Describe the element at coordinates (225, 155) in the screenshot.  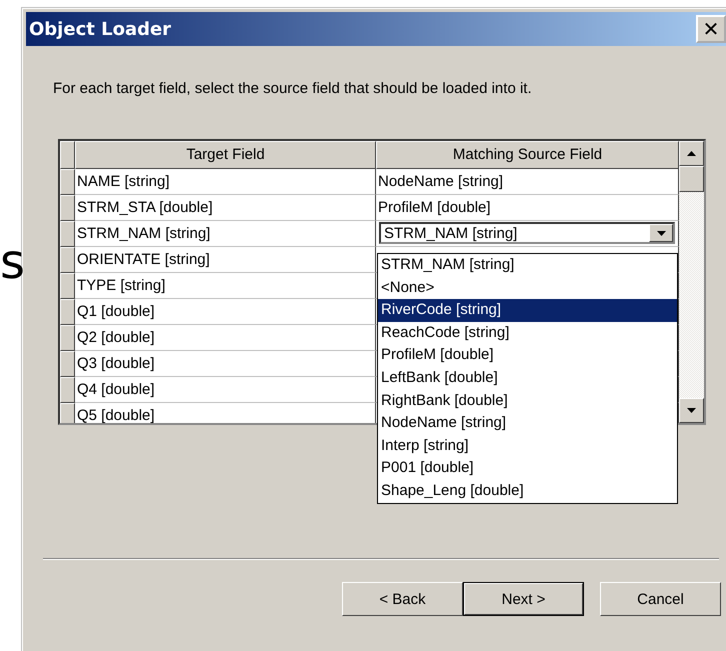
I see `column-header: Target Field` at that location.